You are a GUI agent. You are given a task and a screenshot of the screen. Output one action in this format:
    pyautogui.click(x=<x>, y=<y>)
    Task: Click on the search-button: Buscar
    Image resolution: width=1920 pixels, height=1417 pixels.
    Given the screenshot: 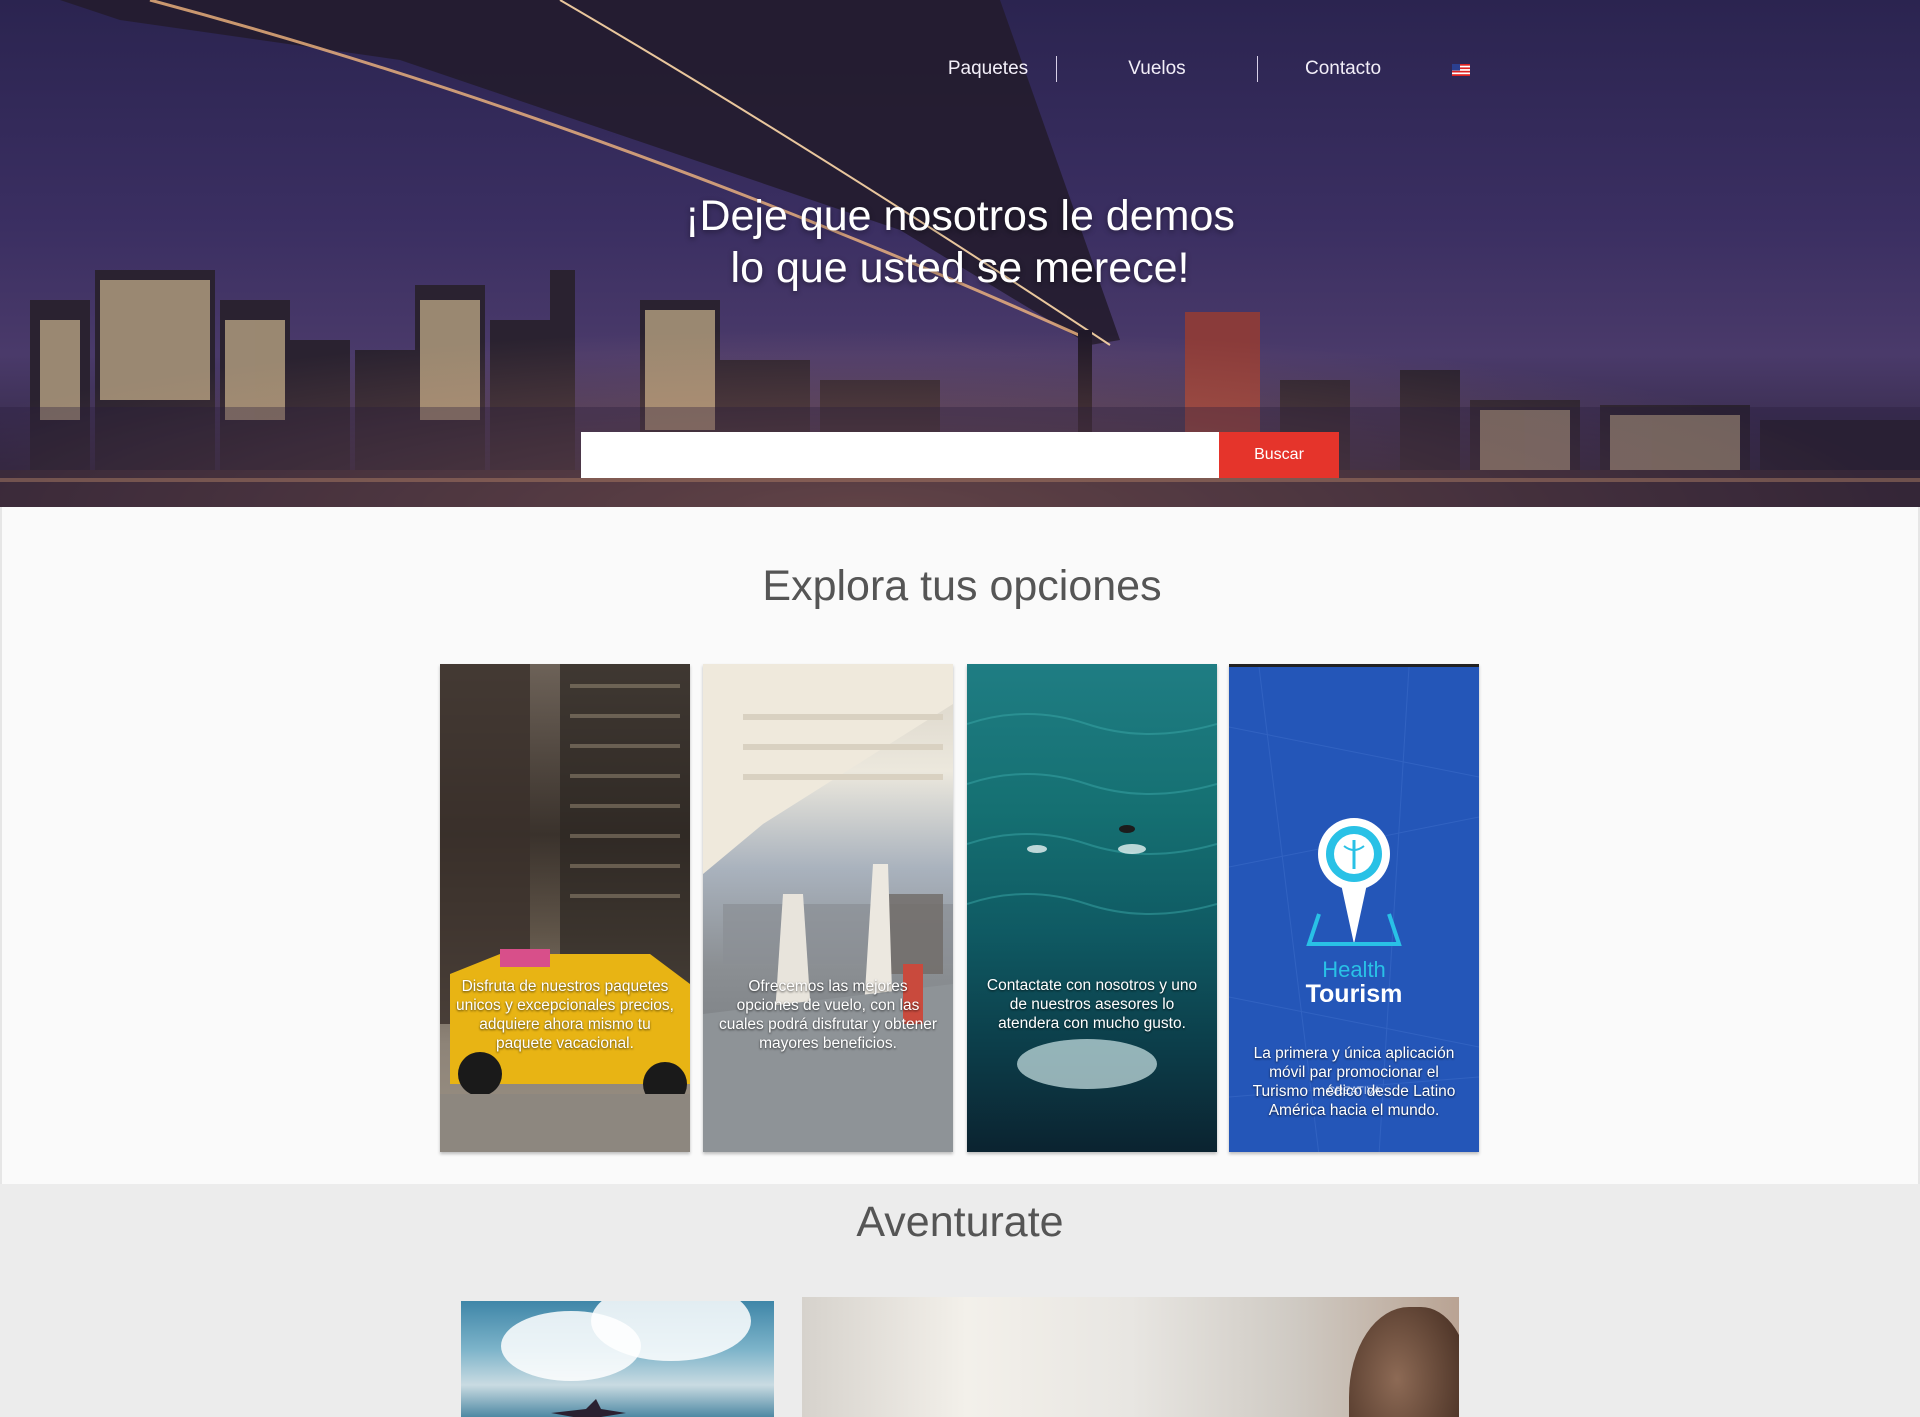 What is the action you would take?
    pyautogui.click(x=1279, y=455)
    